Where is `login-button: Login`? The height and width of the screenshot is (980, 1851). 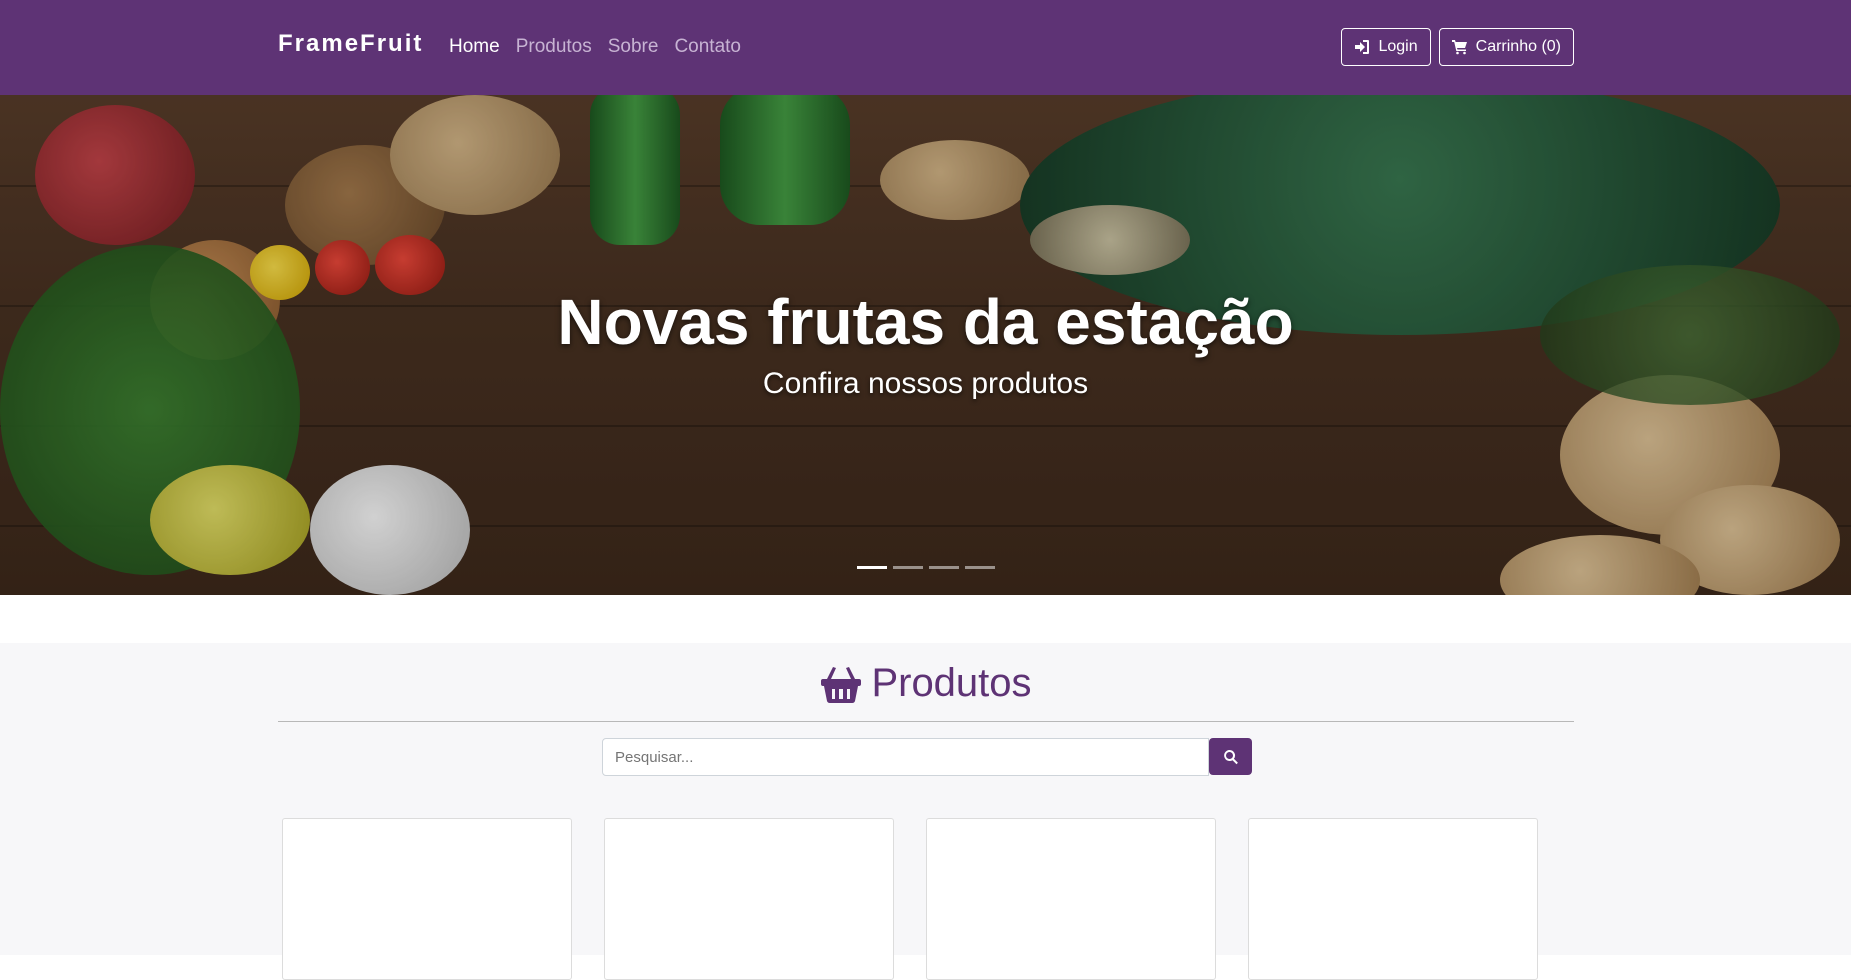 login-button: Login is located at coordinates (1386, 47).